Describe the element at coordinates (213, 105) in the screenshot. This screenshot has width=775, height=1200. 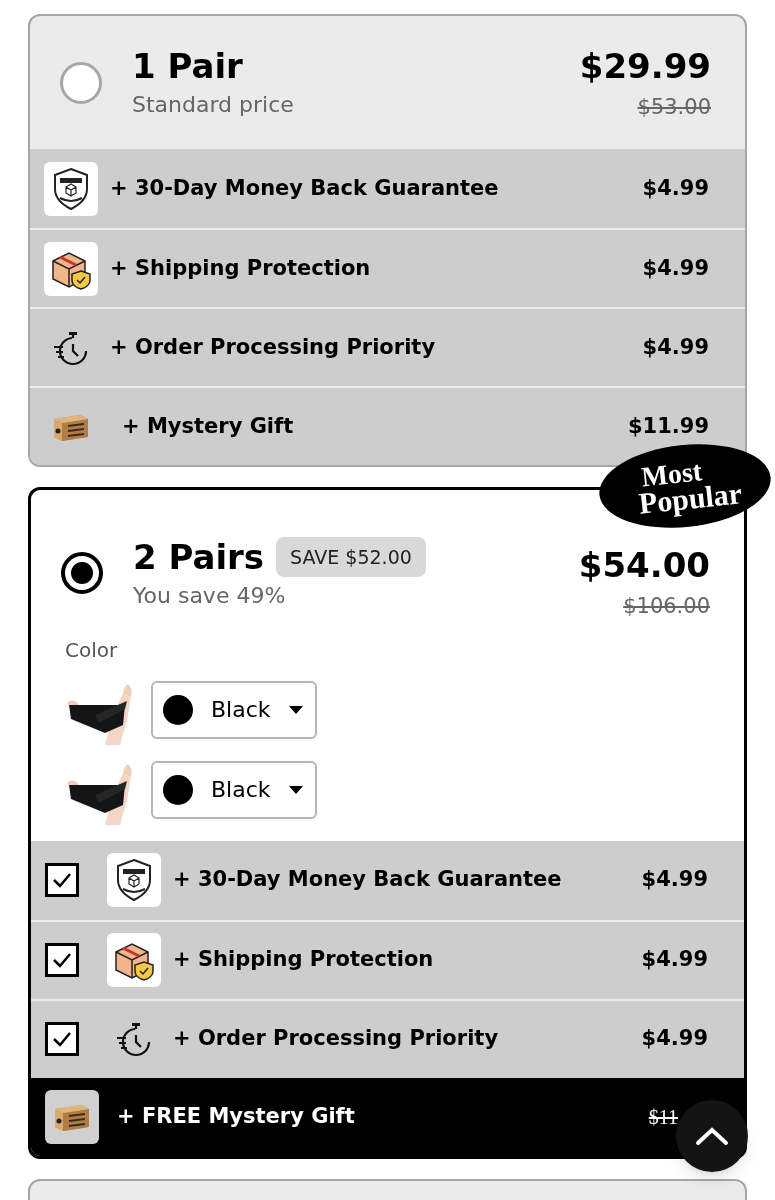
I see `bundle-subtitle: Standard price` at that location.